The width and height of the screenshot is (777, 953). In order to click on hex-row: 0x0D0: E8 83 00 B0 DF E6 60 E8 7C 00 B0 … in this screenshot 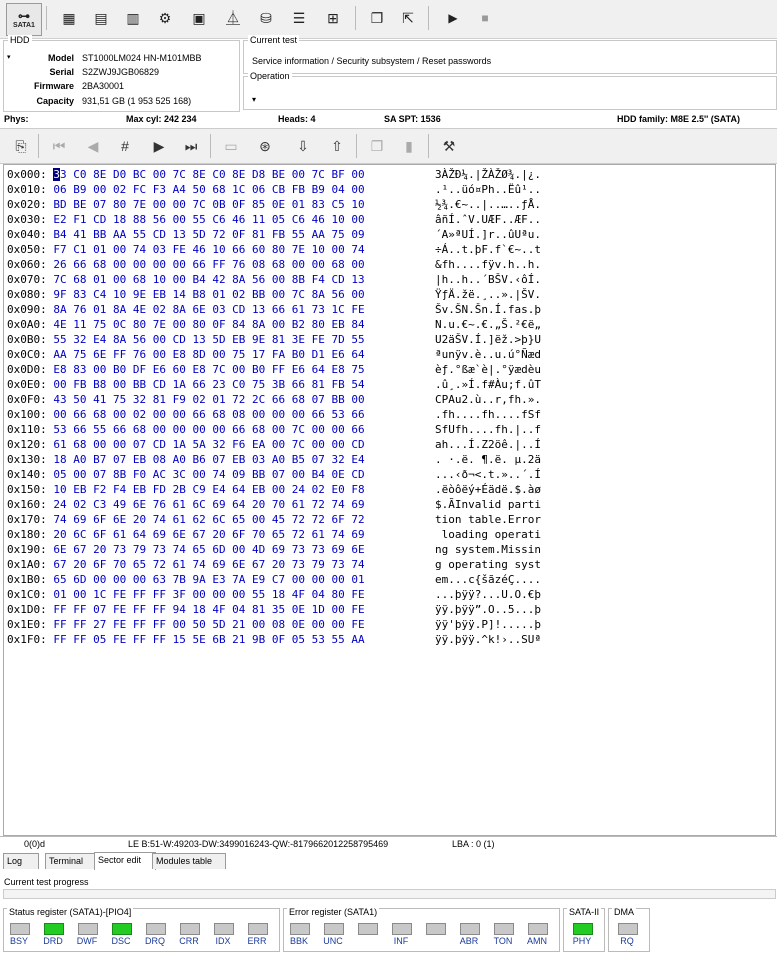, I will do `click(274, 369)`.